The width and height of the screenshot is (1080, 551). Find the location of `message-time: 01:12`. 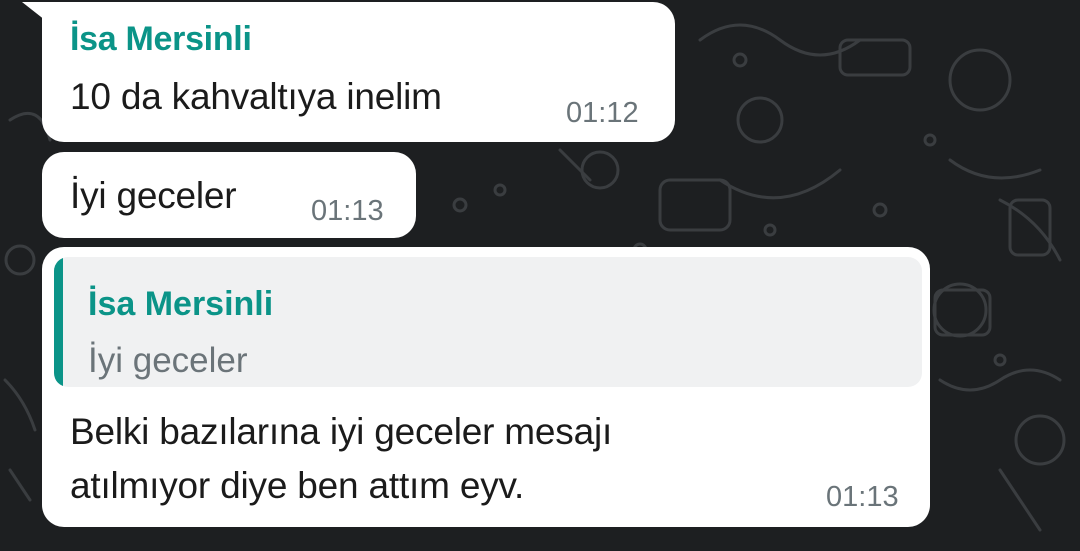

message-time: 01:12 is located at coordinates (602, 113).